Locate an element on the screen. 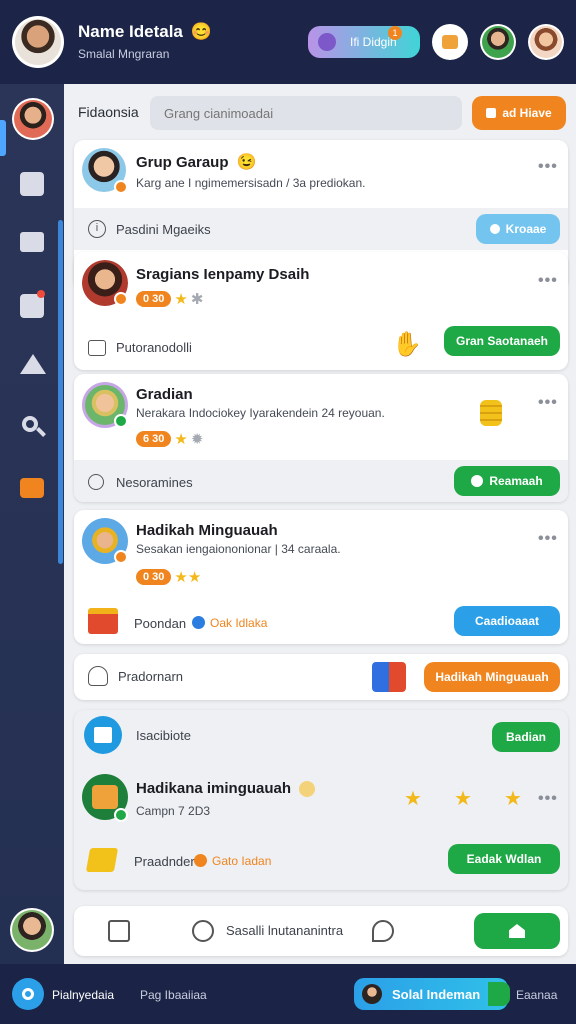  social-cta-button: Solal Indeman is located at coordinates (431, 994).